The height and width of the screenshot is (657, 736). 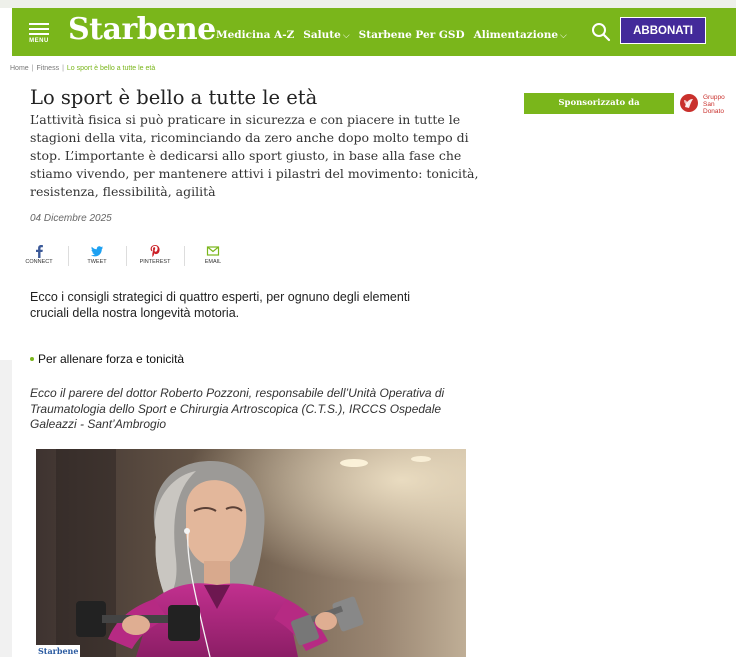 What do you see at coordinates (155, 262) in the screenshot?
I see `share-label: PINTEREST` at bounding box center [155, 262].